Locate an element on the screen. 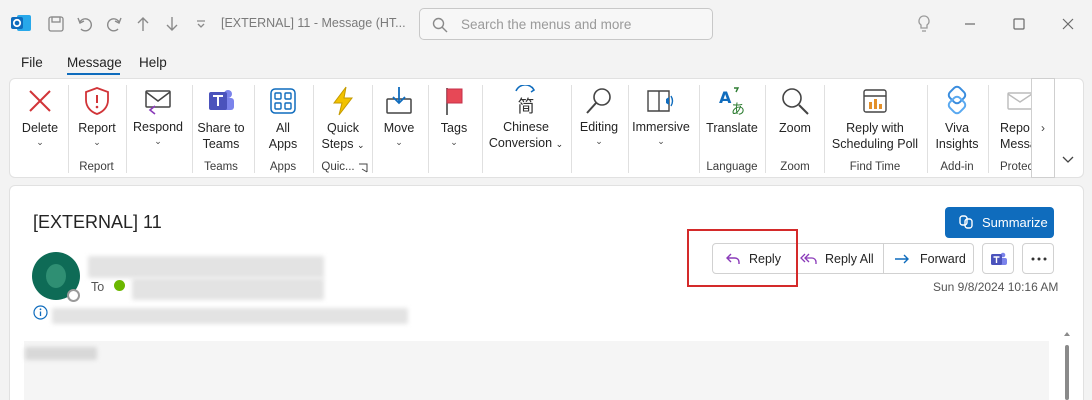 The width and height of the screenshot is (1092, 400). sender-name-redacted is located at coordinates (206, 267).